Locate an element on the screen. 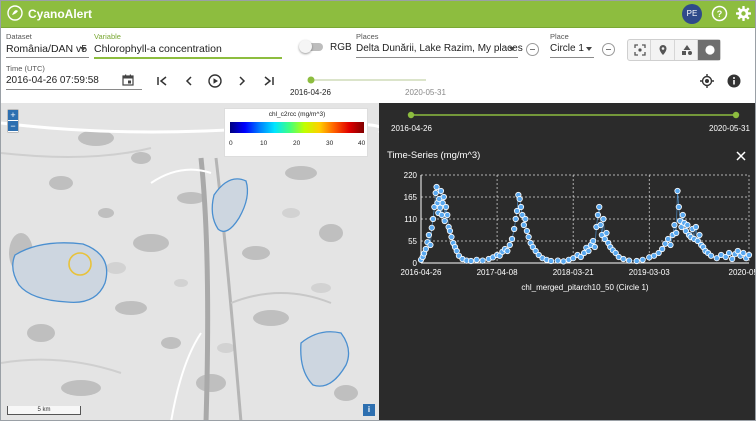 The image size is (756, 421). remove-place-icon is located at coordinates (608, 49).